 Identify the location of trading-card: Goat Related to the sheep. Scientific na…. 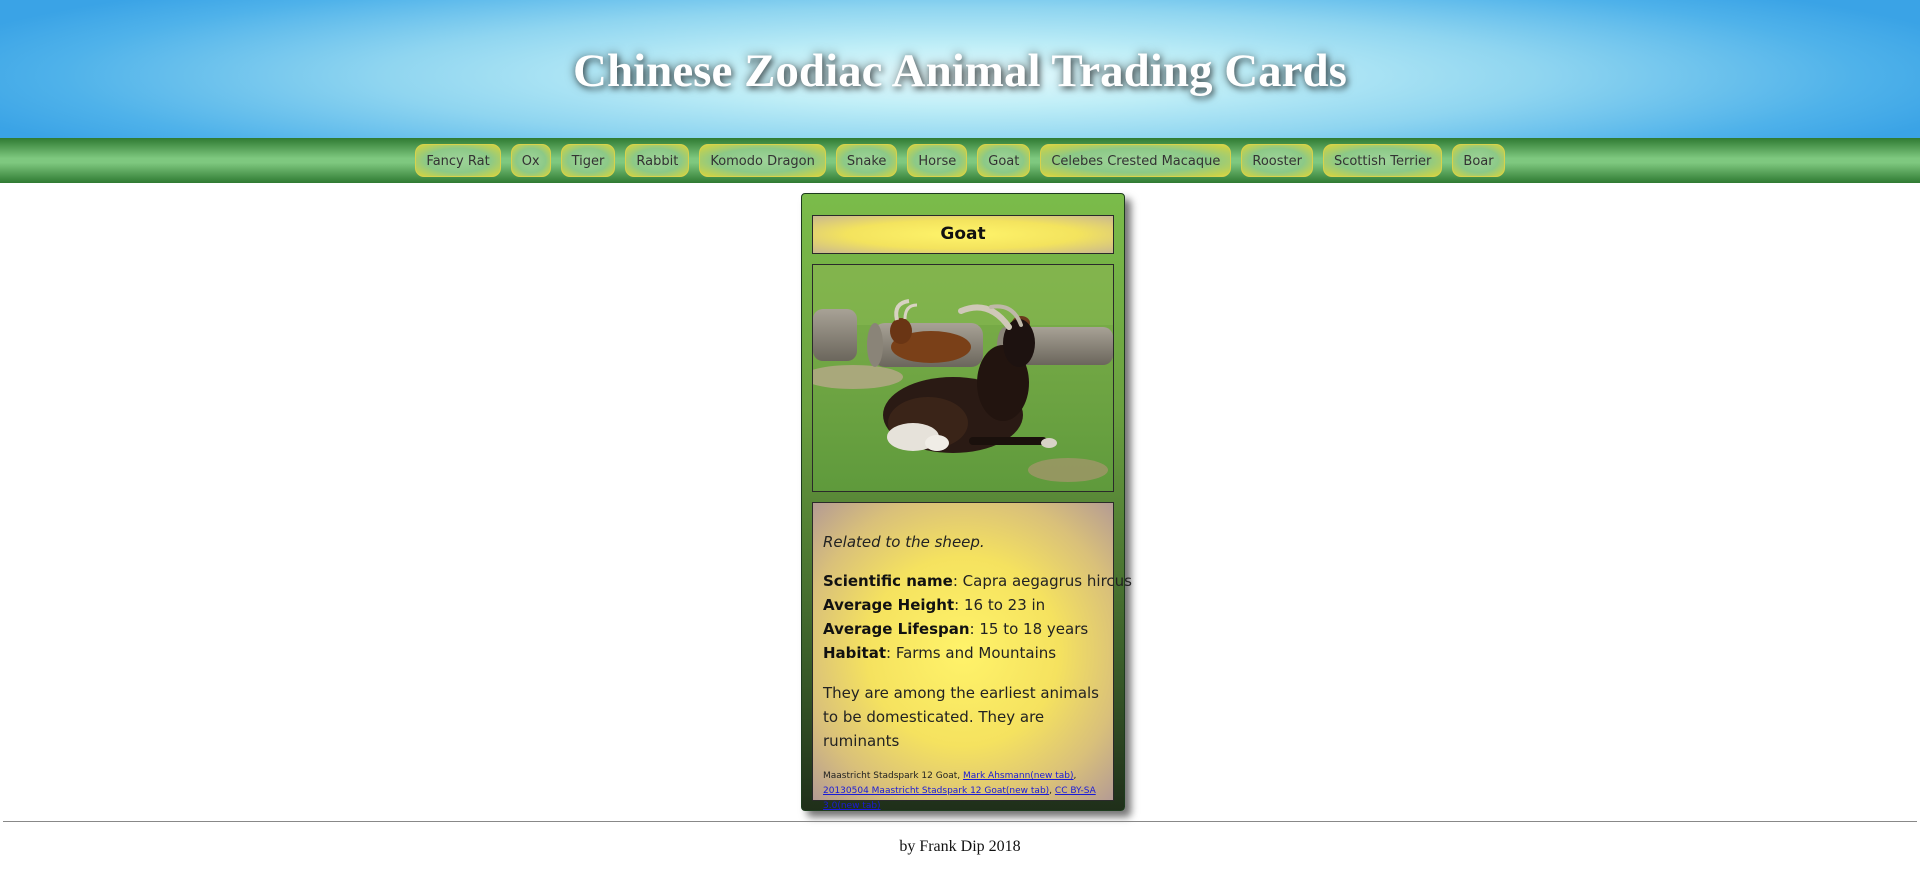
(966, 502).